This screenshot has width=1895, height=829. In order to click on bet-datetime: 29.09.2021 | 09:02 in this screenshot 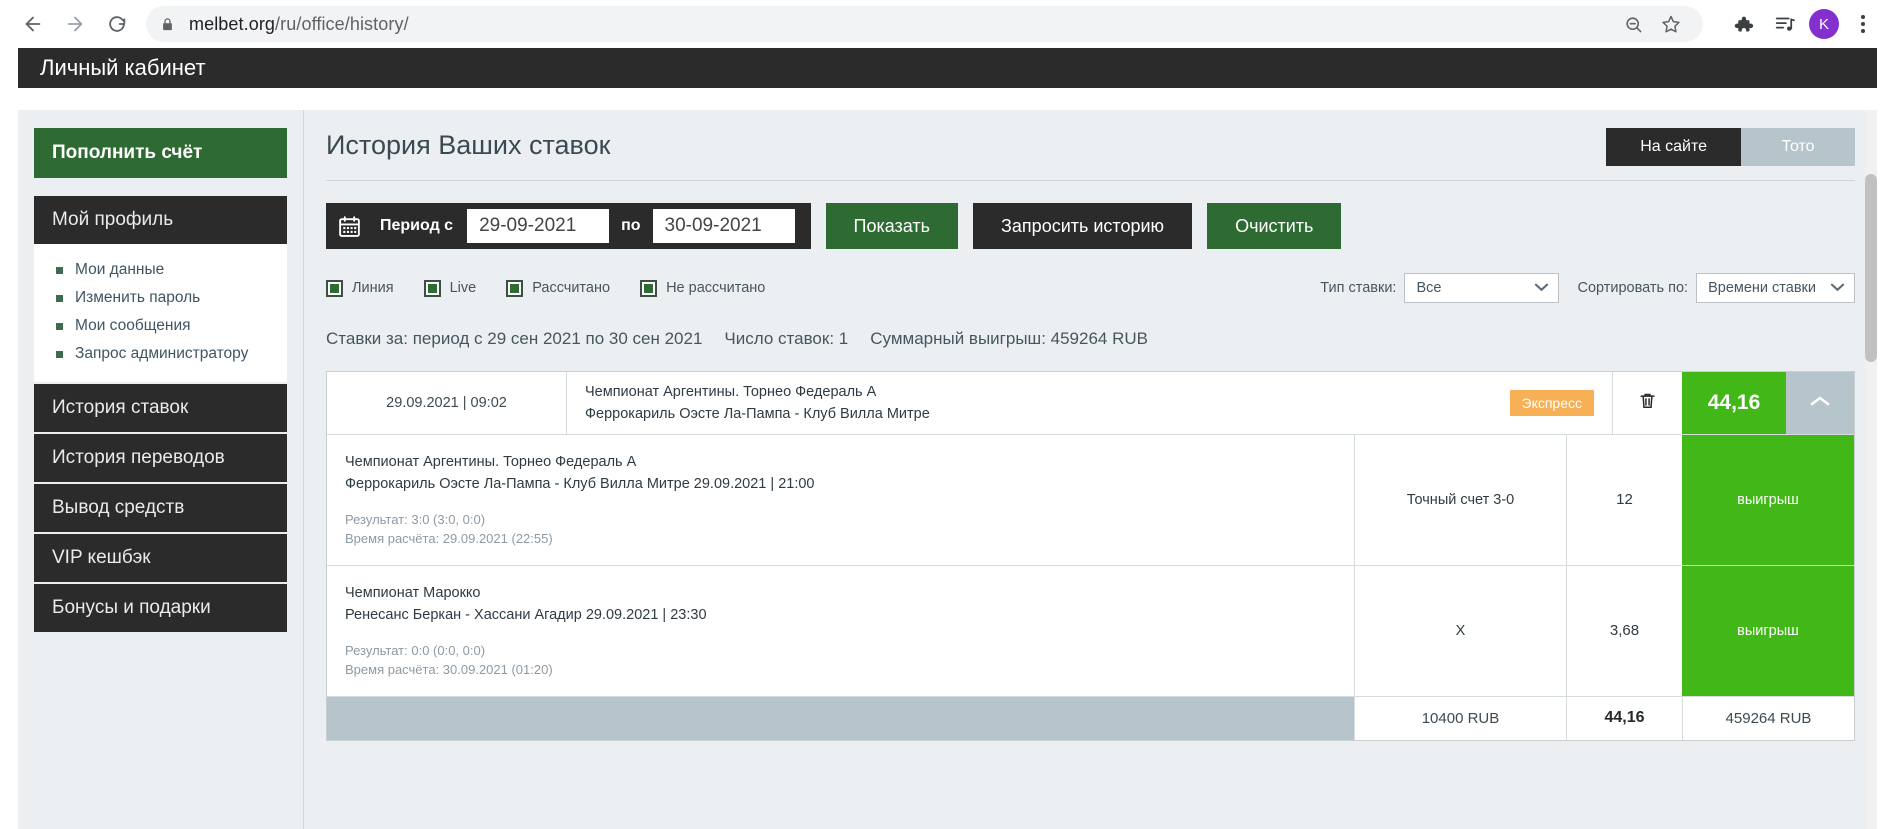, I will do `click(447, 403)`.